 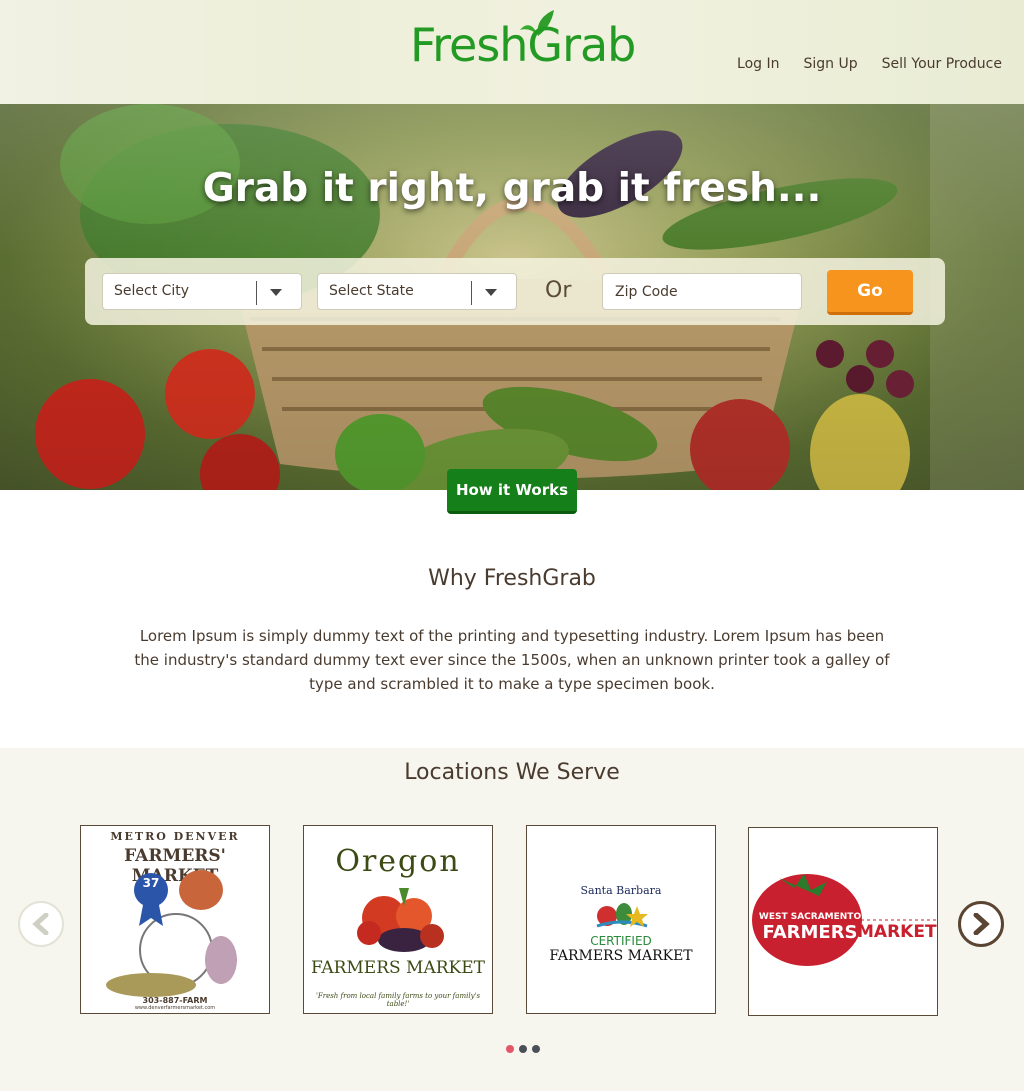 I want to click on state-select: Select State, so click(x=417, y=291).